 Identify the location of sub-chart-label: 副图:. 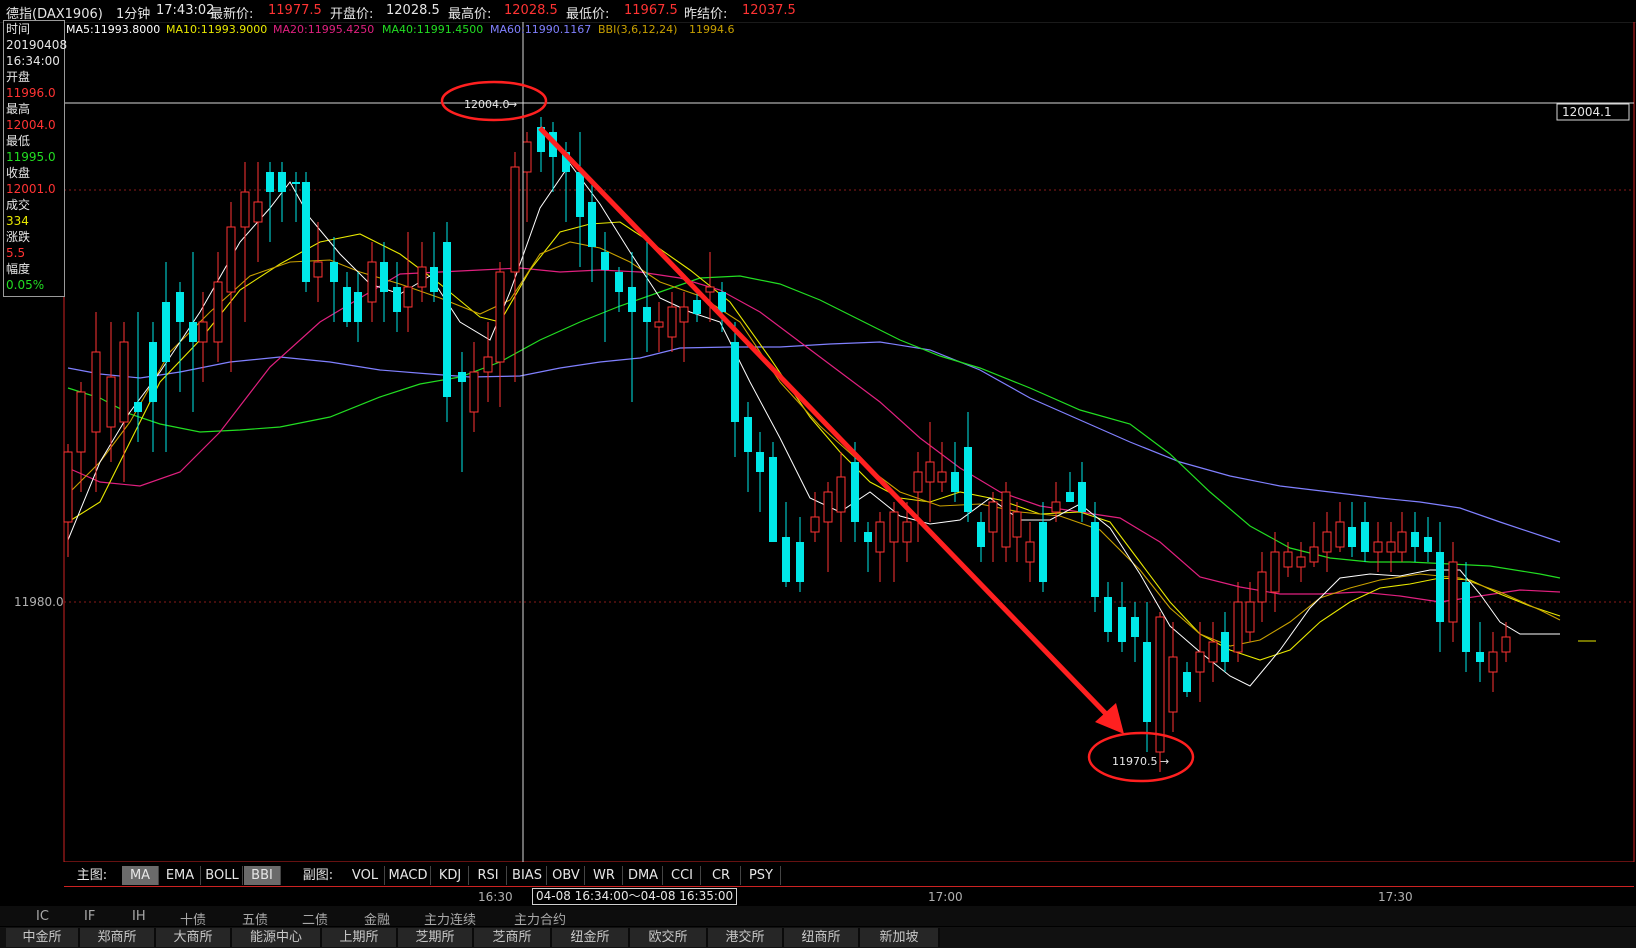
(318, 875).